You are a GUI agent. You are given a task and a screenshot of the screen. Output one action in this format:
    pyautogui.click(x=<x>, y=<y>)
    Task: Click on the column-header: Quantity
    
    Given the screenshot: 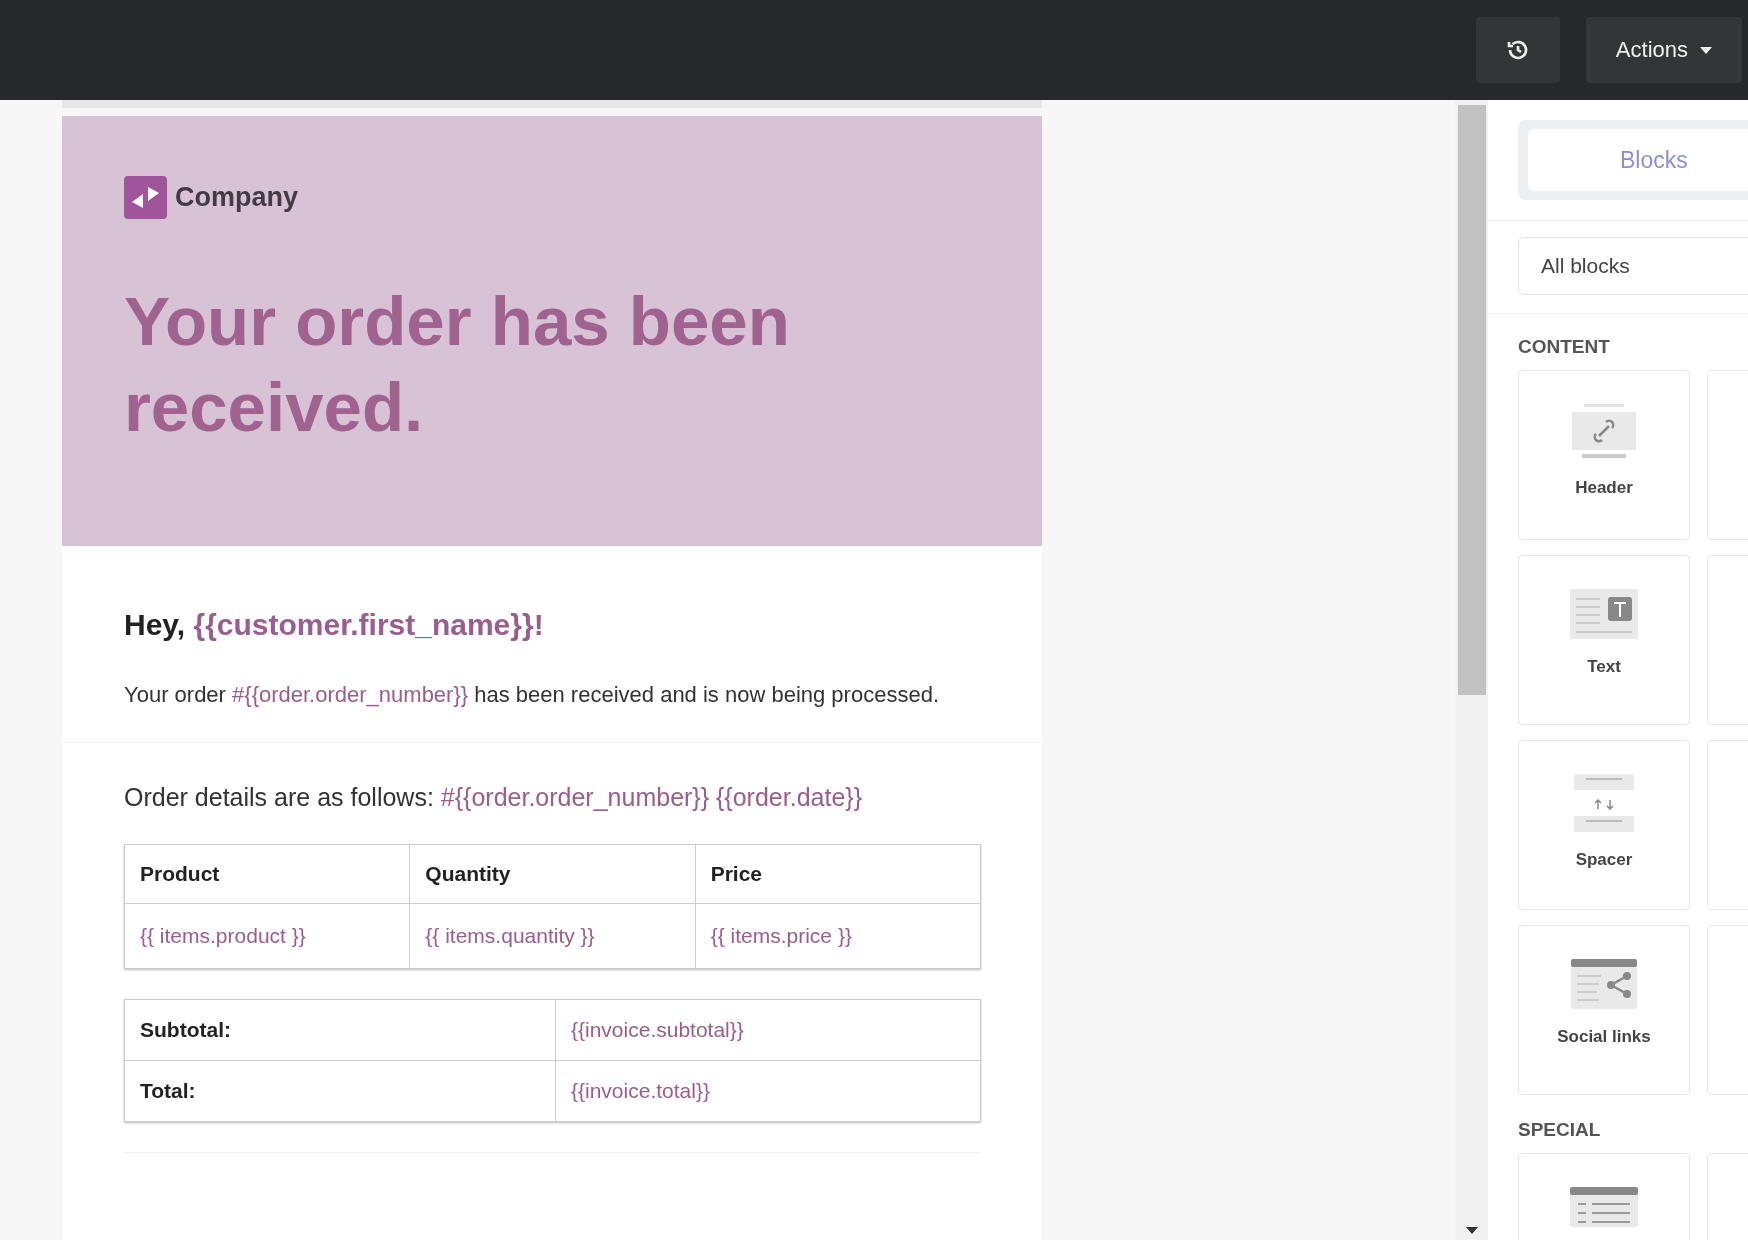 What is the action you would take?
    pyautogui.click(x=552, y=874)
    